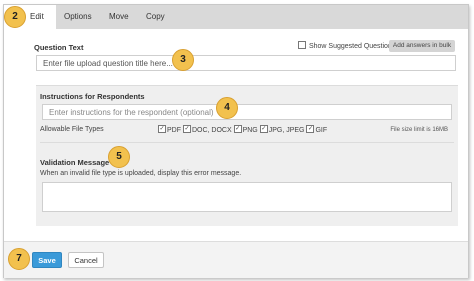 The width and height of the screenshot is (474, 281). I want to click on question-text-label: Question Text, so click(59, 47).